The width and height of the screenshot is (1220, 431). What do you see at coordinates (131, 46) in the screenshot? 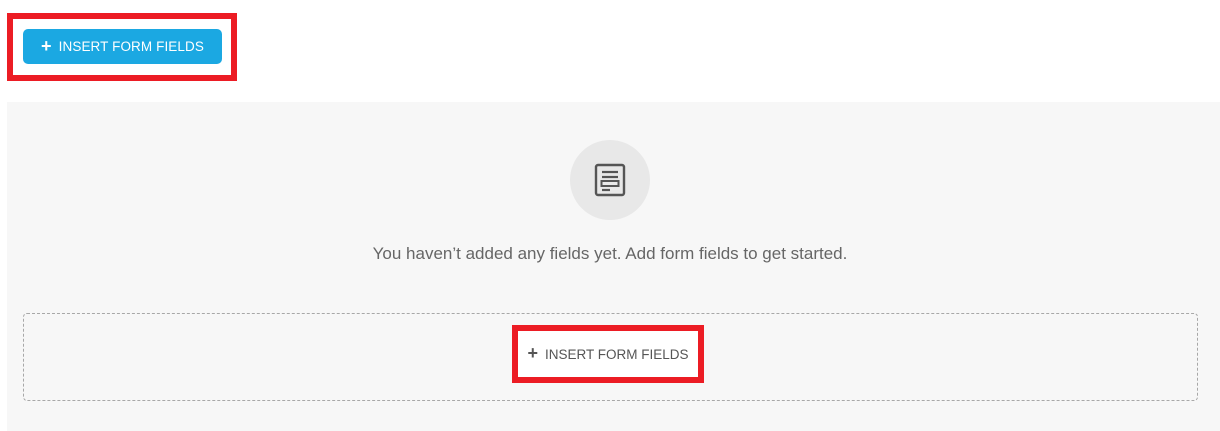
I see `insert-form-fields-label: INSERT FORM FIELDS` at bounding box center [131, 46].